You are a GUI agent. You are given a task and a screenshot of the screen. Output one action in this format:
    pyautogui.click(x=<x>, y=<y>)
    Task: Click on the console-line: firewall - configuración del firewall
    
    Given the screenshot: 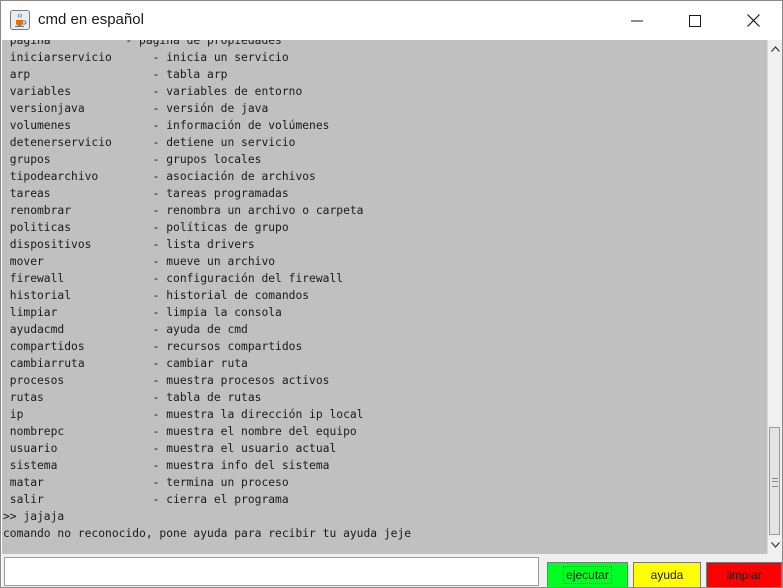 What is the action you would take?
    pyautogui.click(x=173, y=278)
    